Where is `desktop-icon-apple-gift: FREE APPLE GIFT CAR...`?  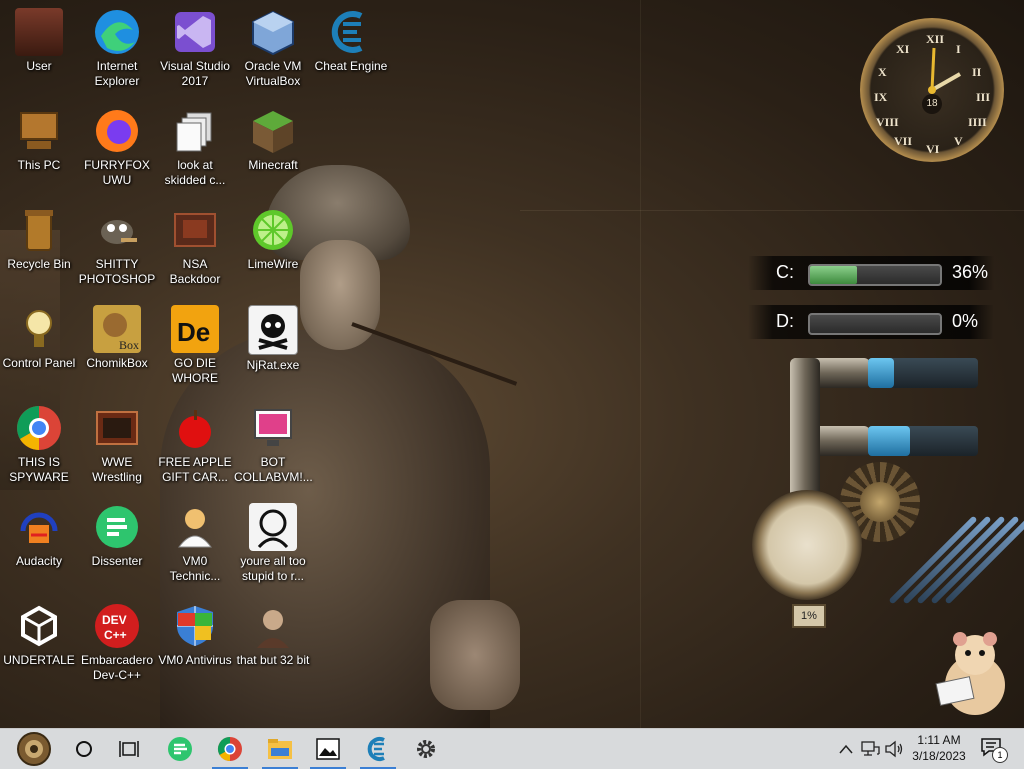
desktop-icon-apple-gift: FREE APPLE GIFT CAR... is located at coordinates (195, 444).